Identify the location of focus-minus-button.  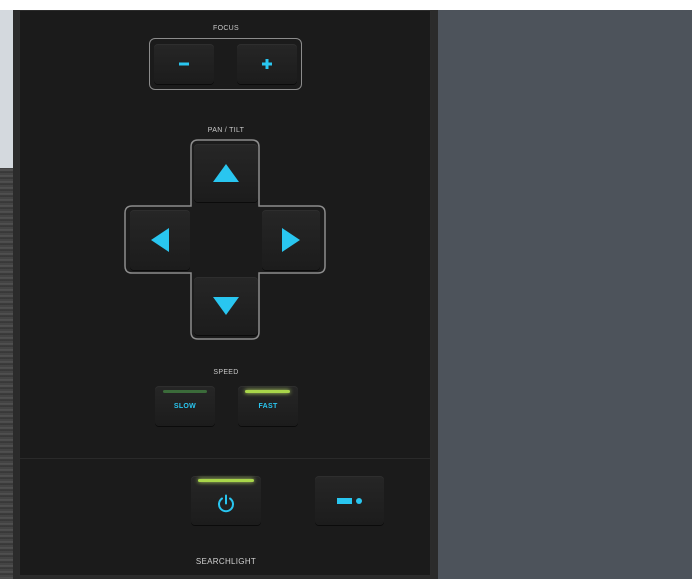
(184, 64).